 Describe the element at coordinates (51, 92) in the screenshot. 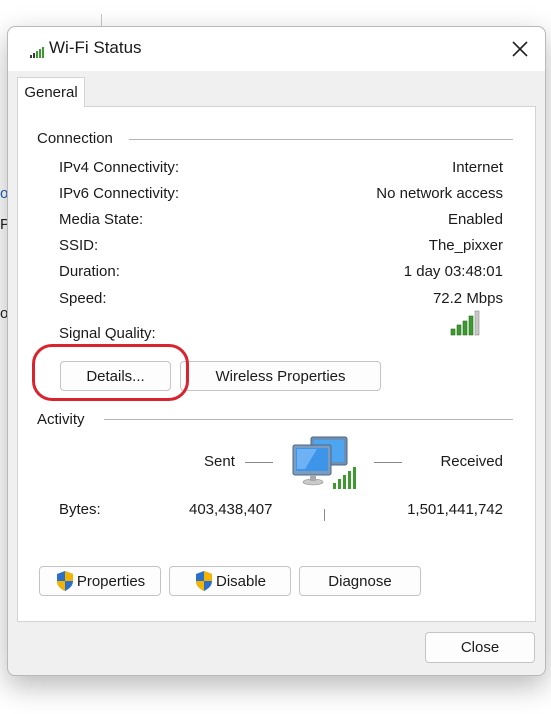

I see `tab-general: General` at that location.